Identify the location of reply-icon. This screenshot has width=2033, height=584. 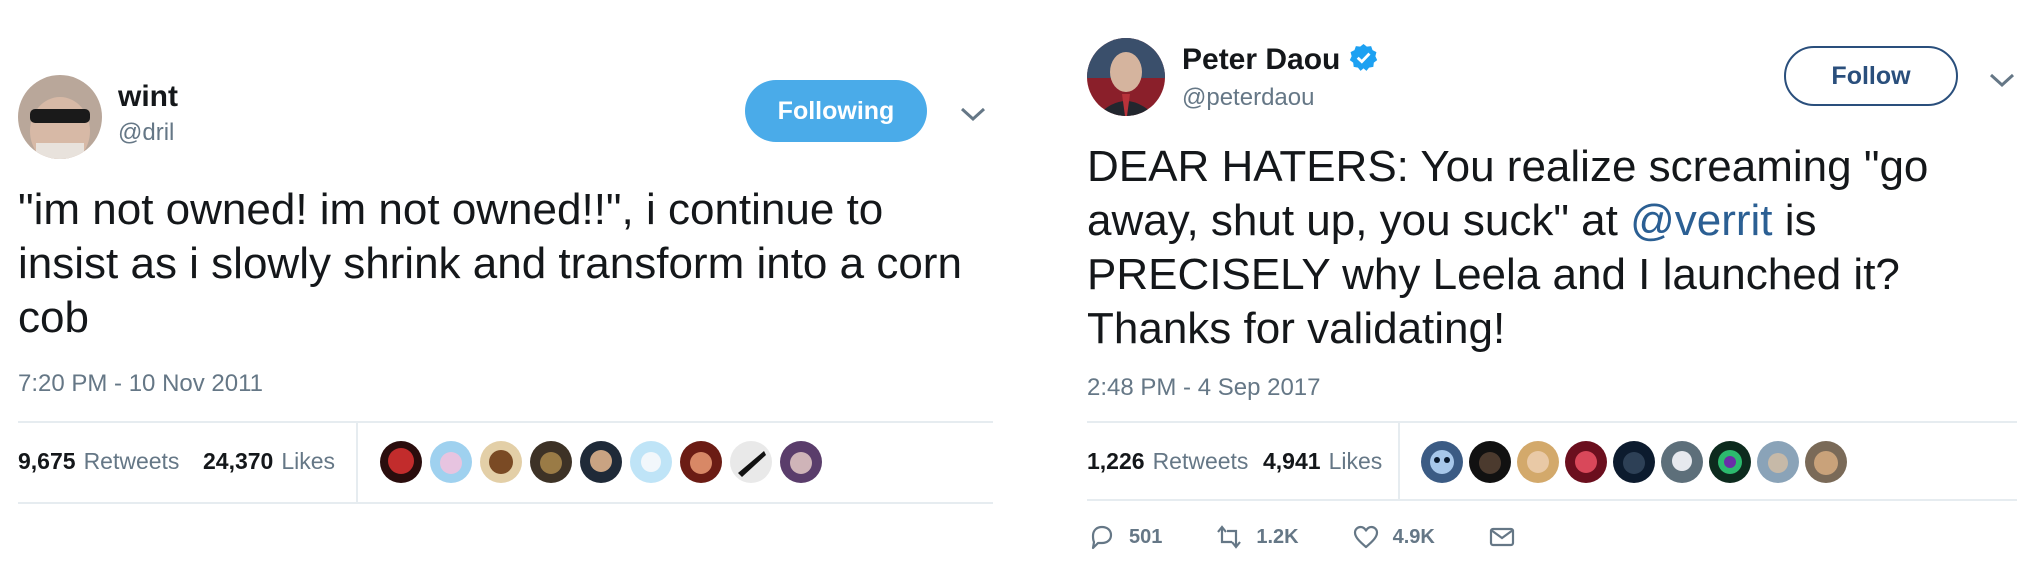
(1102, 537).